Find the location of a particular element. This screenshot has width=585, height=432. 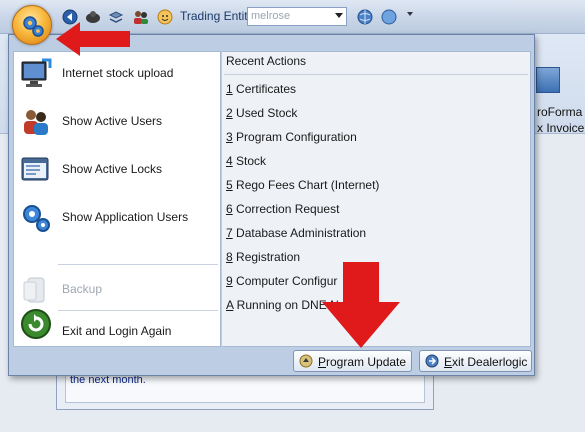

globe-icon is located at coordinates (365, 17).